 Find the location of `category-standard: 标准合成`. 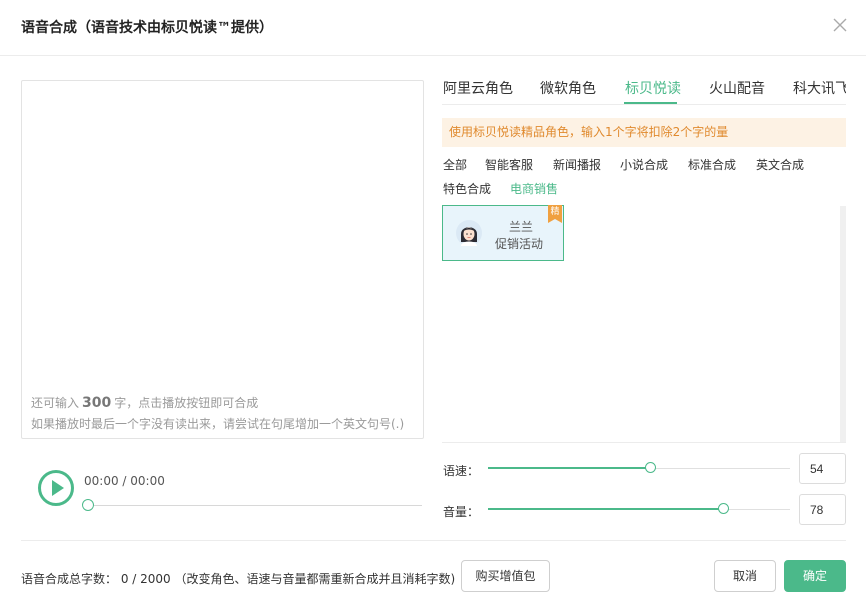

category-standard: 标准合成 is located at coordinates (712, 164).